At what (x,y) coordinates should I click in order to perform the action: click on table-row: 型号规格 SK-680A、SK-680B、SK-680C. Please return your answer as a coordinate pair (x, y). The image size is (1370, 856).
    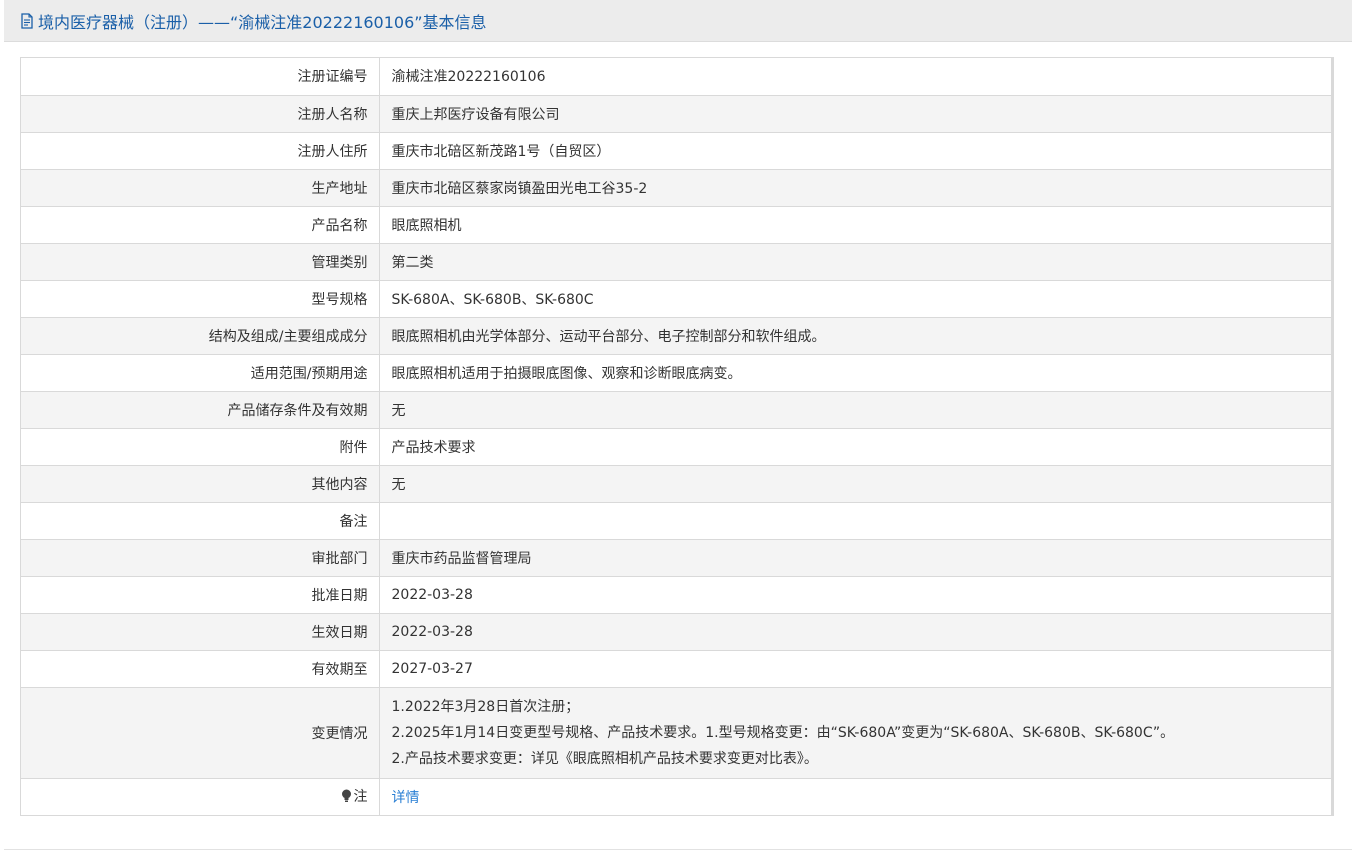
    Looking at the image, I should click on (676, 299).